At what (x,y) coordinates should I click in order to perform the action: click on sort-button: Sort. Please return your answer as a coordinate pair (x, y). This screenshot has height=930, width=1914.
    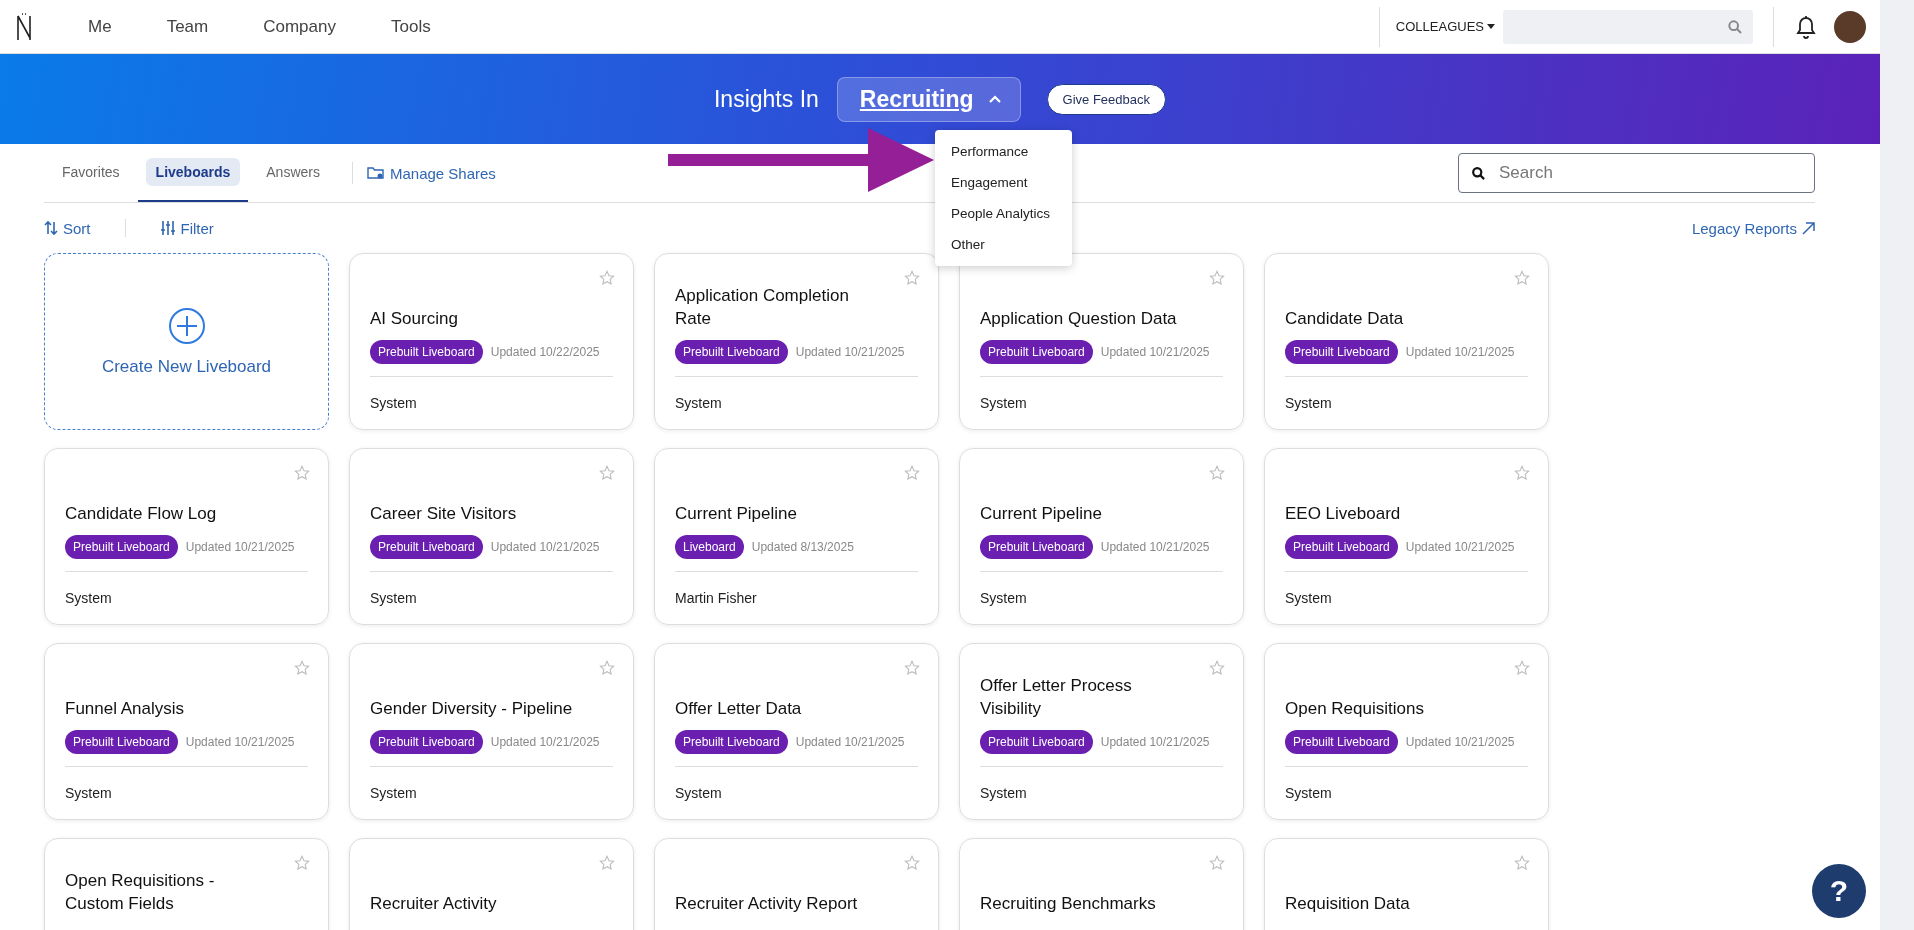
    Looking at the image, I should click on (67, 228).